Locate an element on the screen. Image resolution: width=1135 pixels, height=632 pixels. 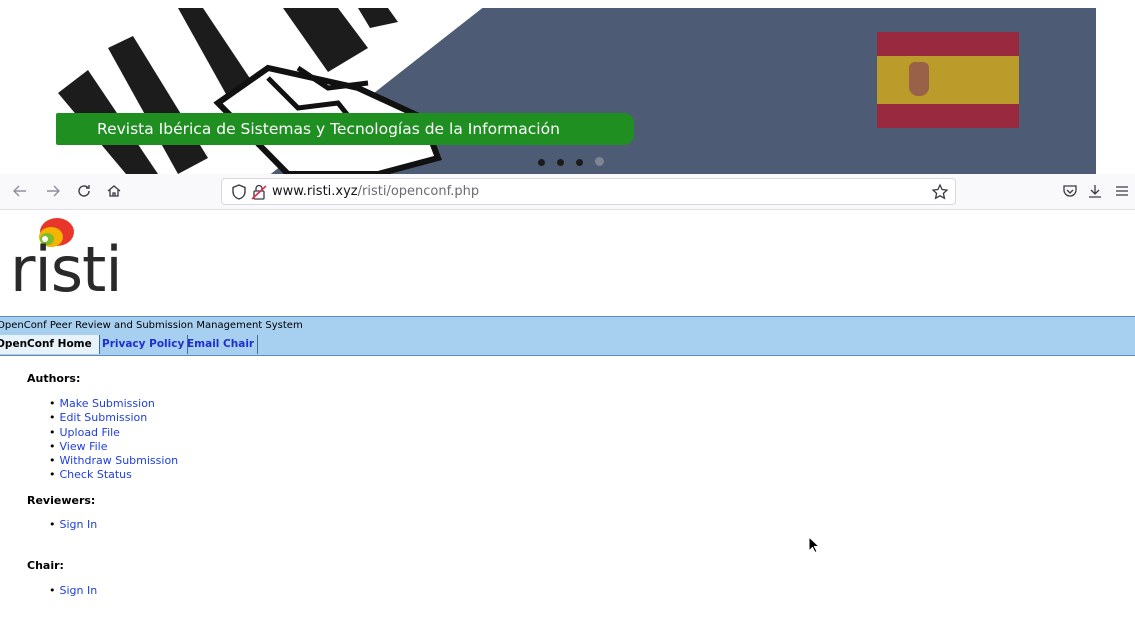
coat-of-arms-icon is located at coordinates (919, 79).